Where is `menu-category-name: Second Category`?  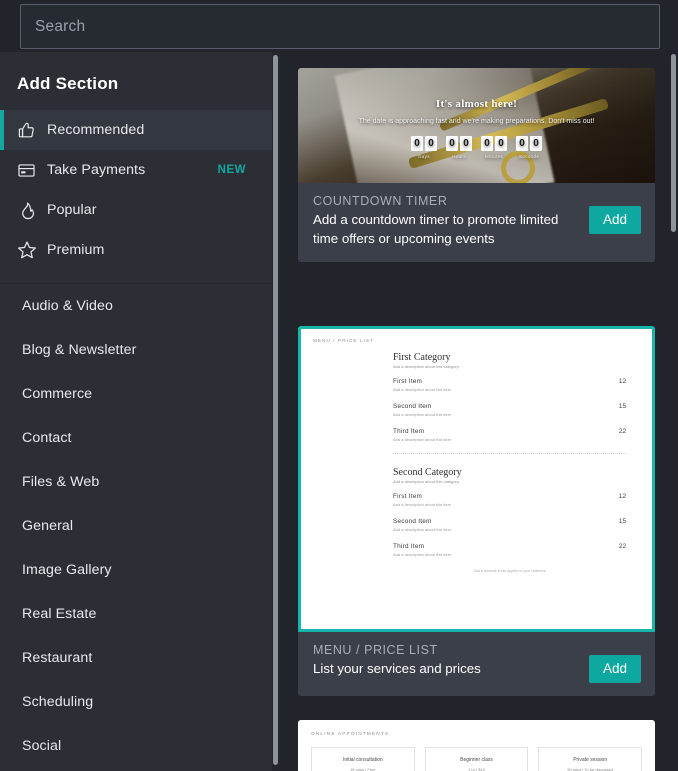 menu-category-name: Second Category is located at coordinates (427, 472).